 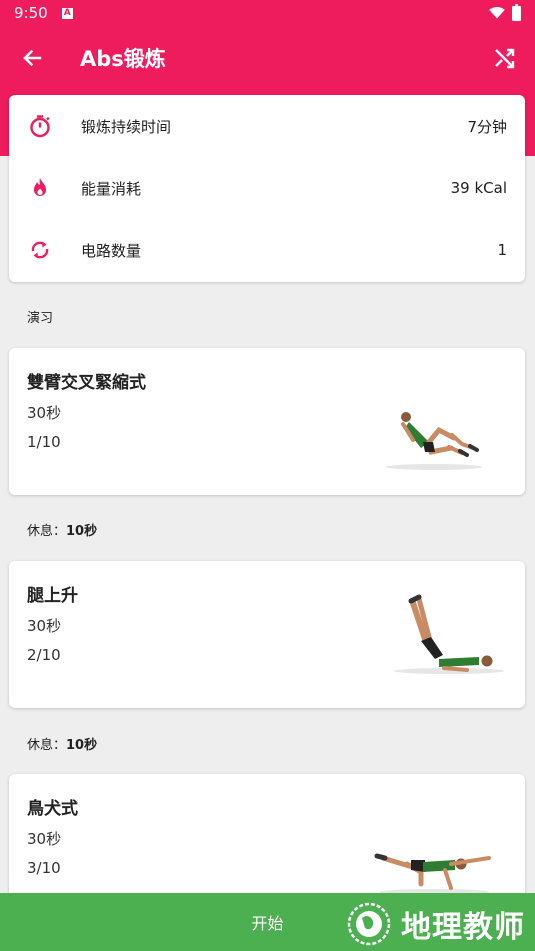 What do you see at coordinates (111, 250) in the screenshot?
I see `summary-label: 电路数量` at bounding box center [111, 250].